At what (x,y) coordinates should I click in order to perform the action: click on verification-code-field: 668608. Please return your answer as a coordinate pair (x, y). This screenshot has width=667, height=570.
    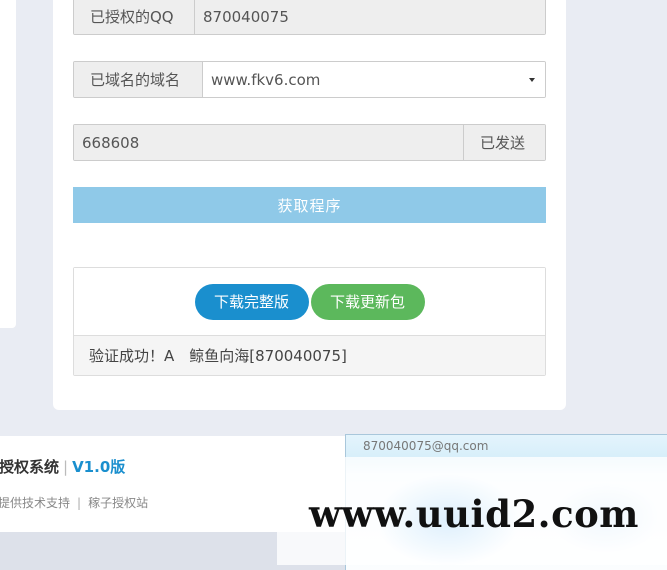
    Looking at the image, I should click on (268, 142).